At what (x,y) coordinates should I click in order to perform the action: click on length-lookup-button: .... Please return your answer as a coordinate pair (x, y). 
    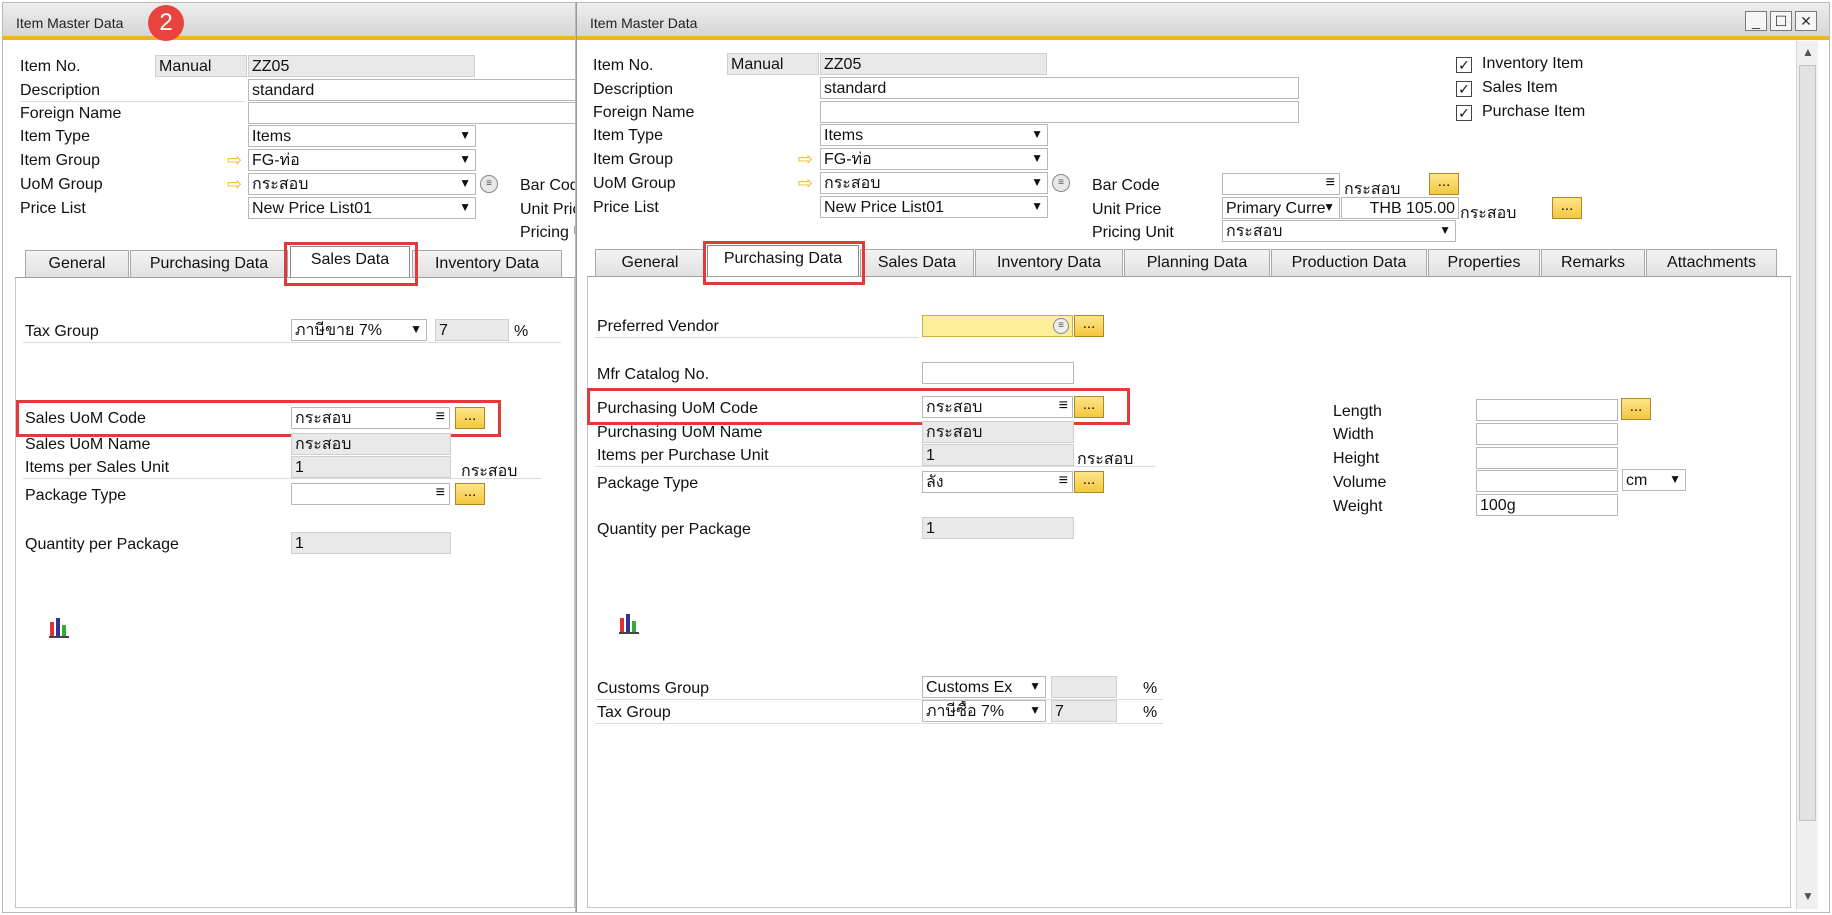
    Looking at the image, I should click on (1636, 409).